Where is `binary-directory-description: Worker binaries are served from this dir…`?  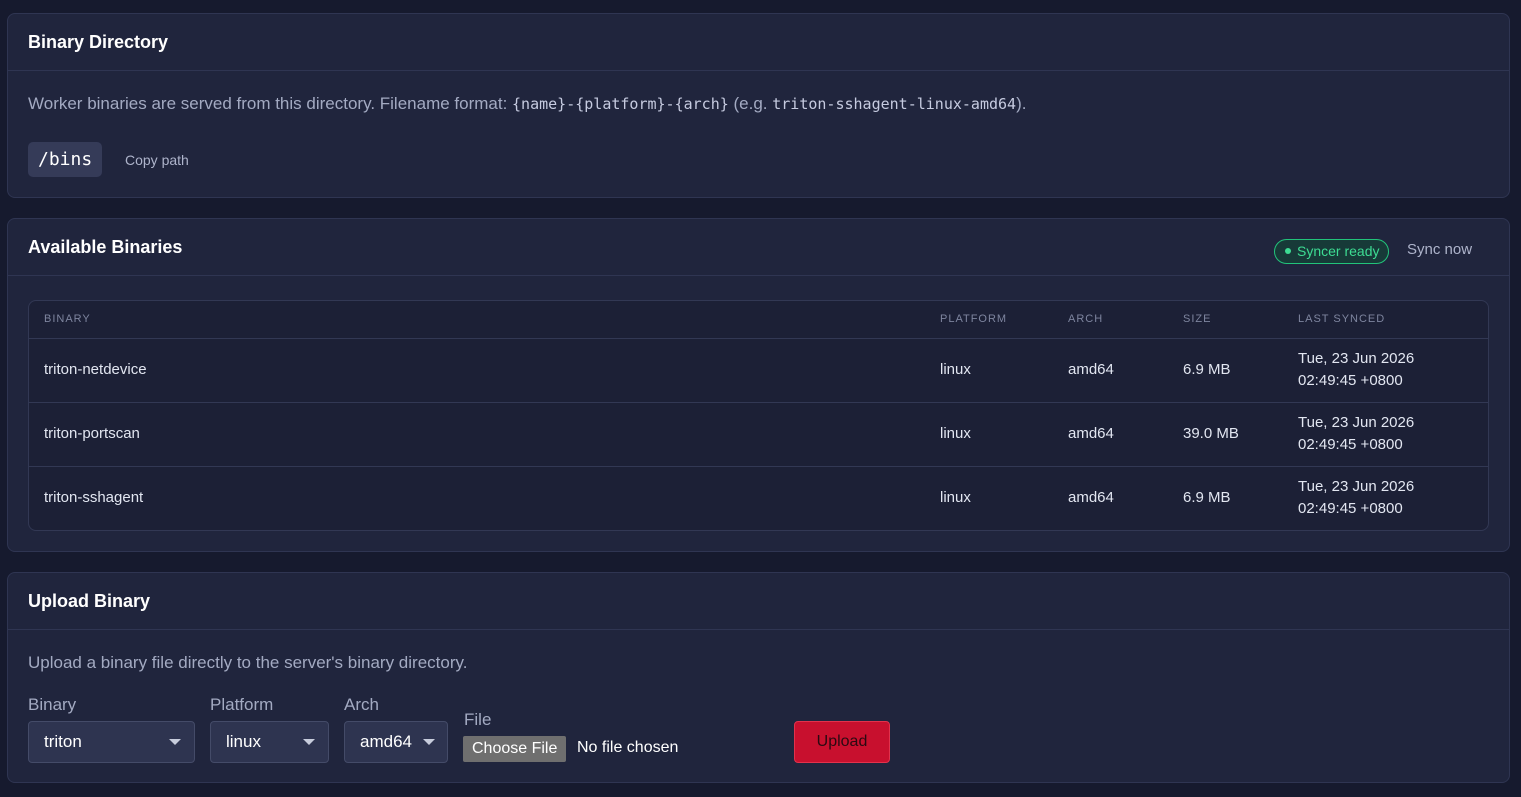
binary-directory-description: Worker binaries are served from this dir… is located at coordinates (527, 104).